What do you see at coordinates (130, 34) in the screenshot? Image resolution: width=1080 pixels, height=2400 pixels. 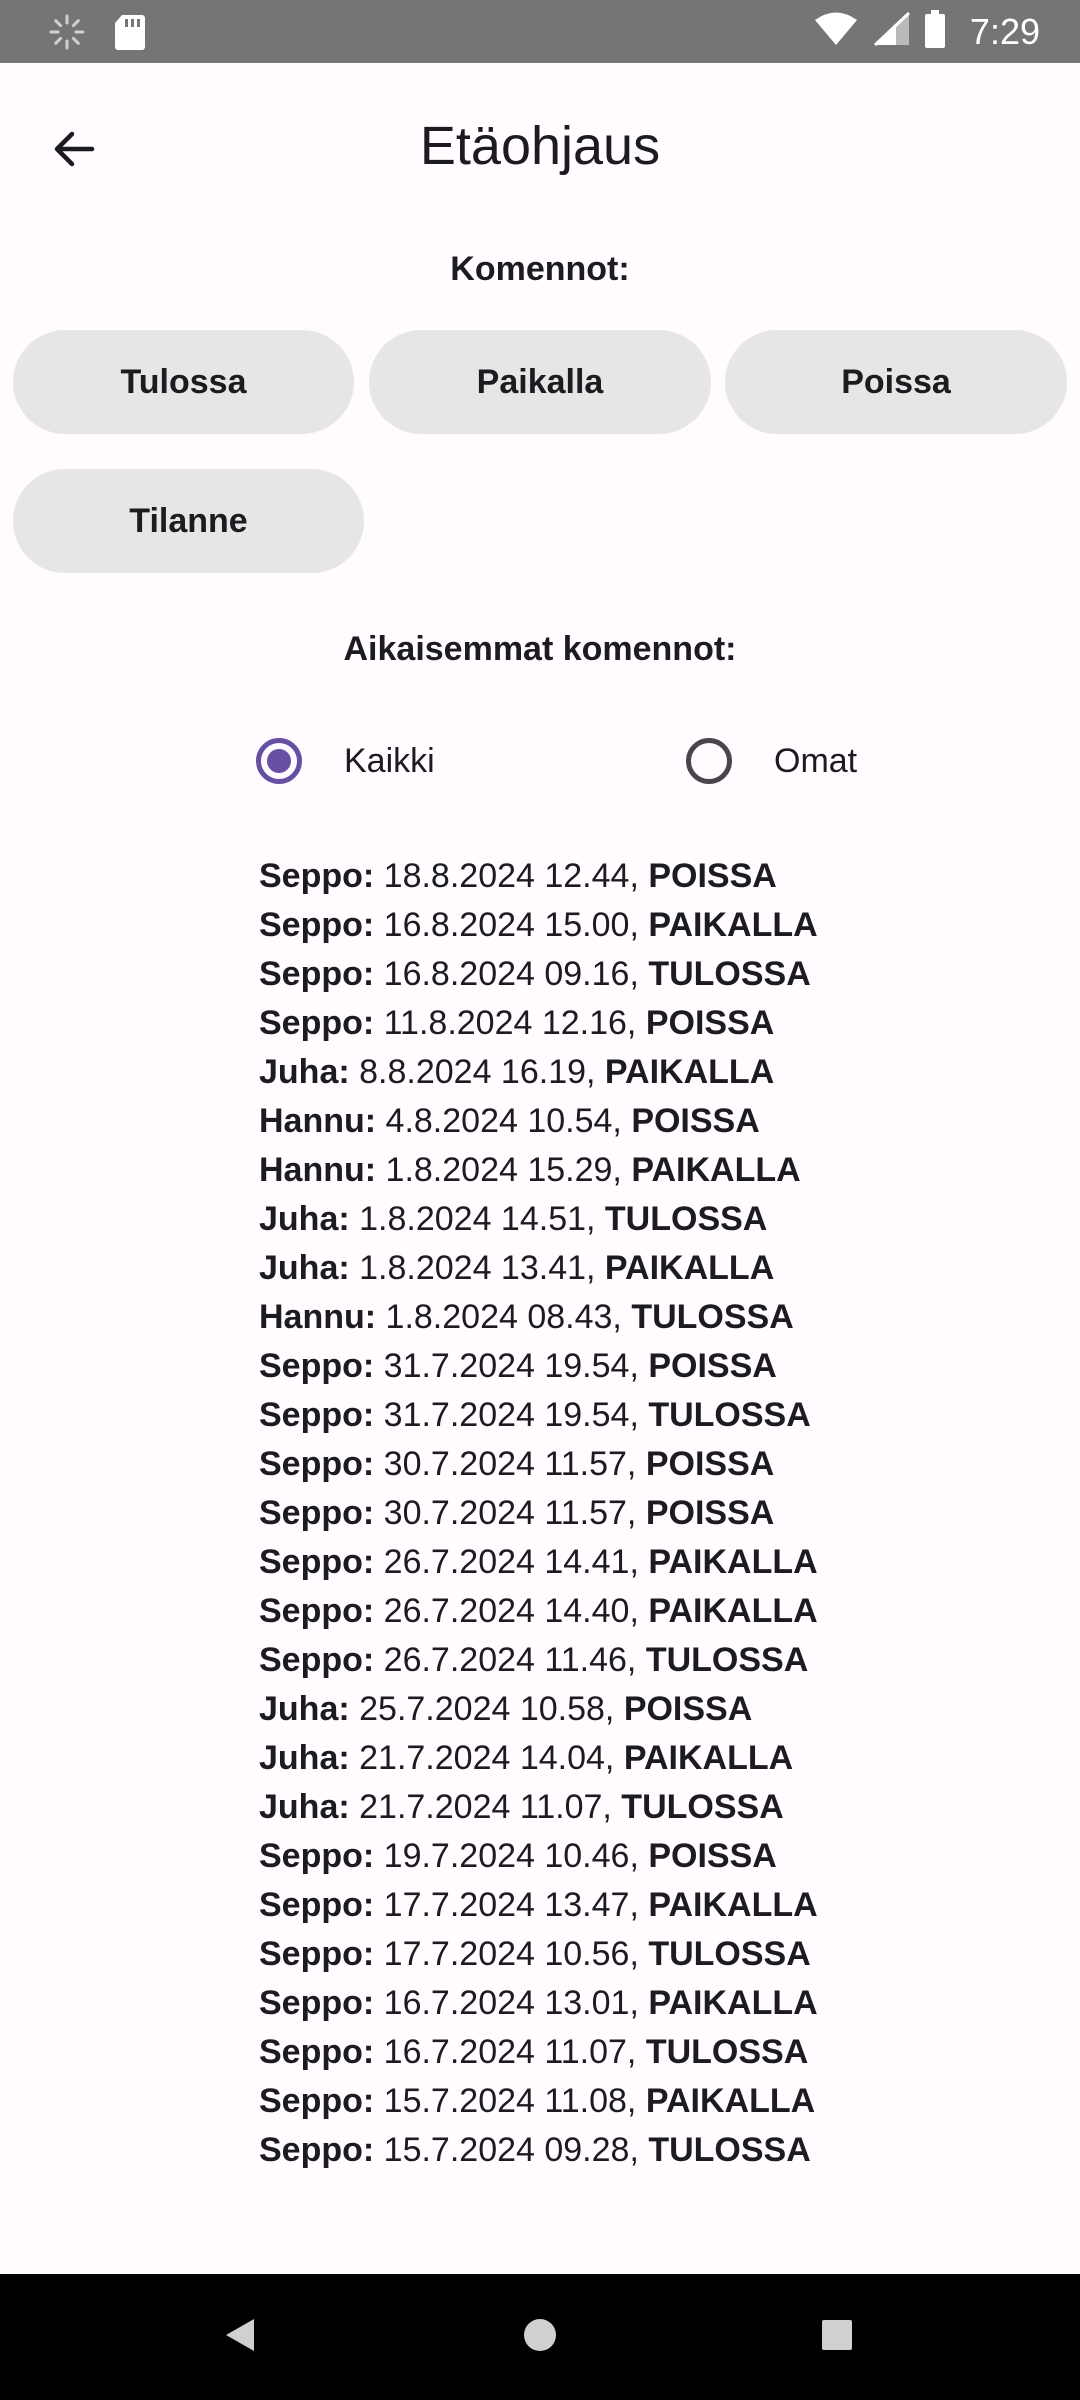 I see `sd-card-icon` at bounding box center [130, 34].